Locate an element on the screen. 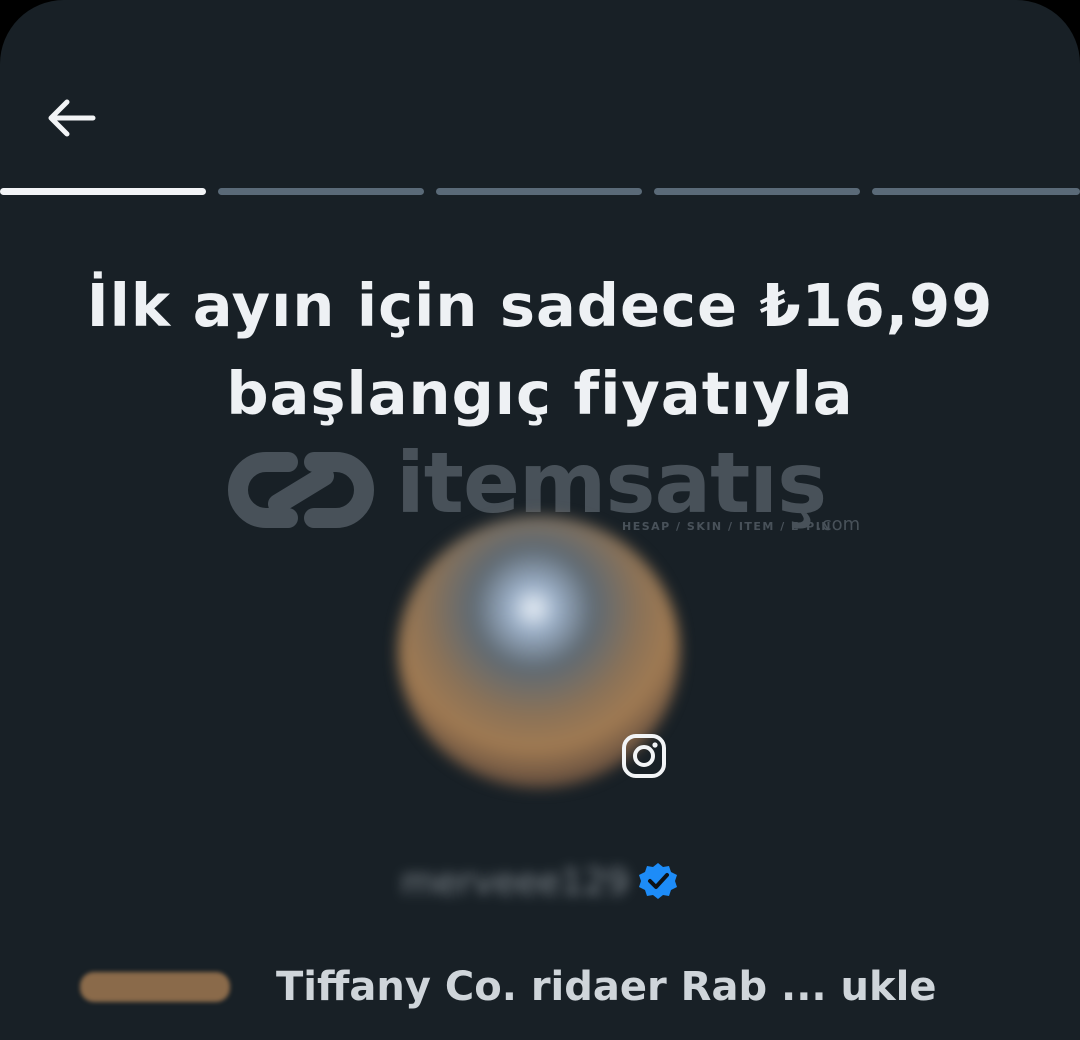 Image resolution: width=1080 pixels, height=1040 pixels. bottom-text: Tiffany Co. ridaer Rab ... ukle is located at coordinates (606, 987).